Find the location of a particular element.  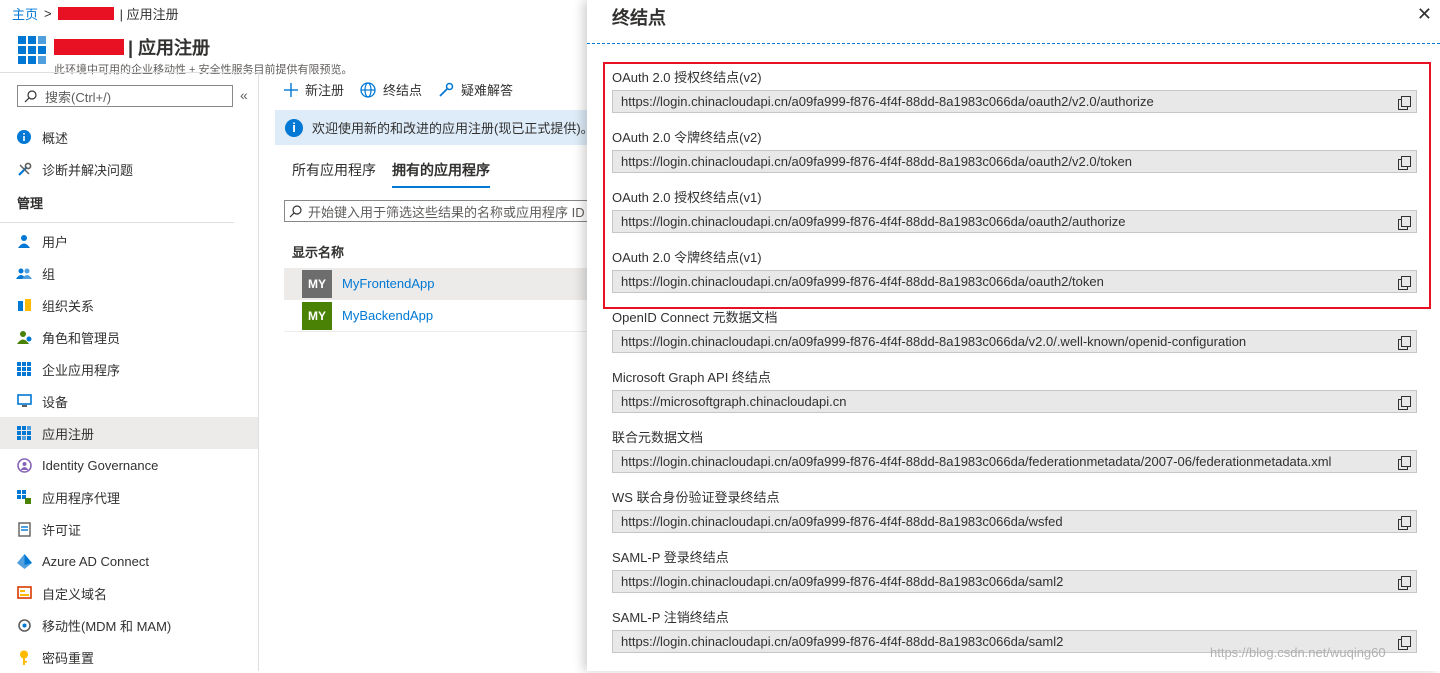

app-proxy-icon is located at coordinates (24, 497).